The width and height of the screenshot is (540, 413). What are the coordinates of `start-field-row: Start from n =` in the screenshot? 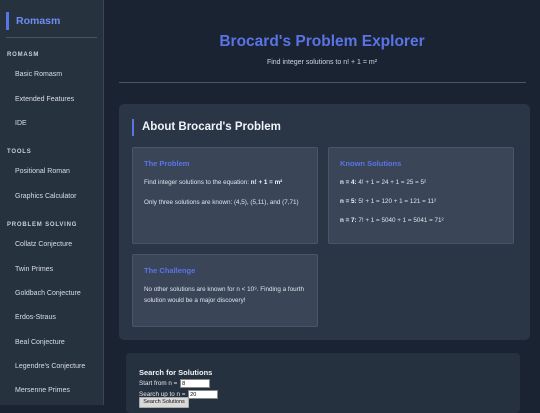 It's located at (175, 383).